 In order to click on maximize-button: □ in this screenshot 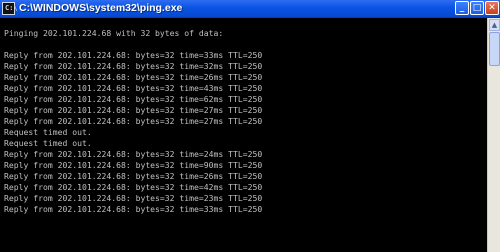, I will do `click(477, 8)`.